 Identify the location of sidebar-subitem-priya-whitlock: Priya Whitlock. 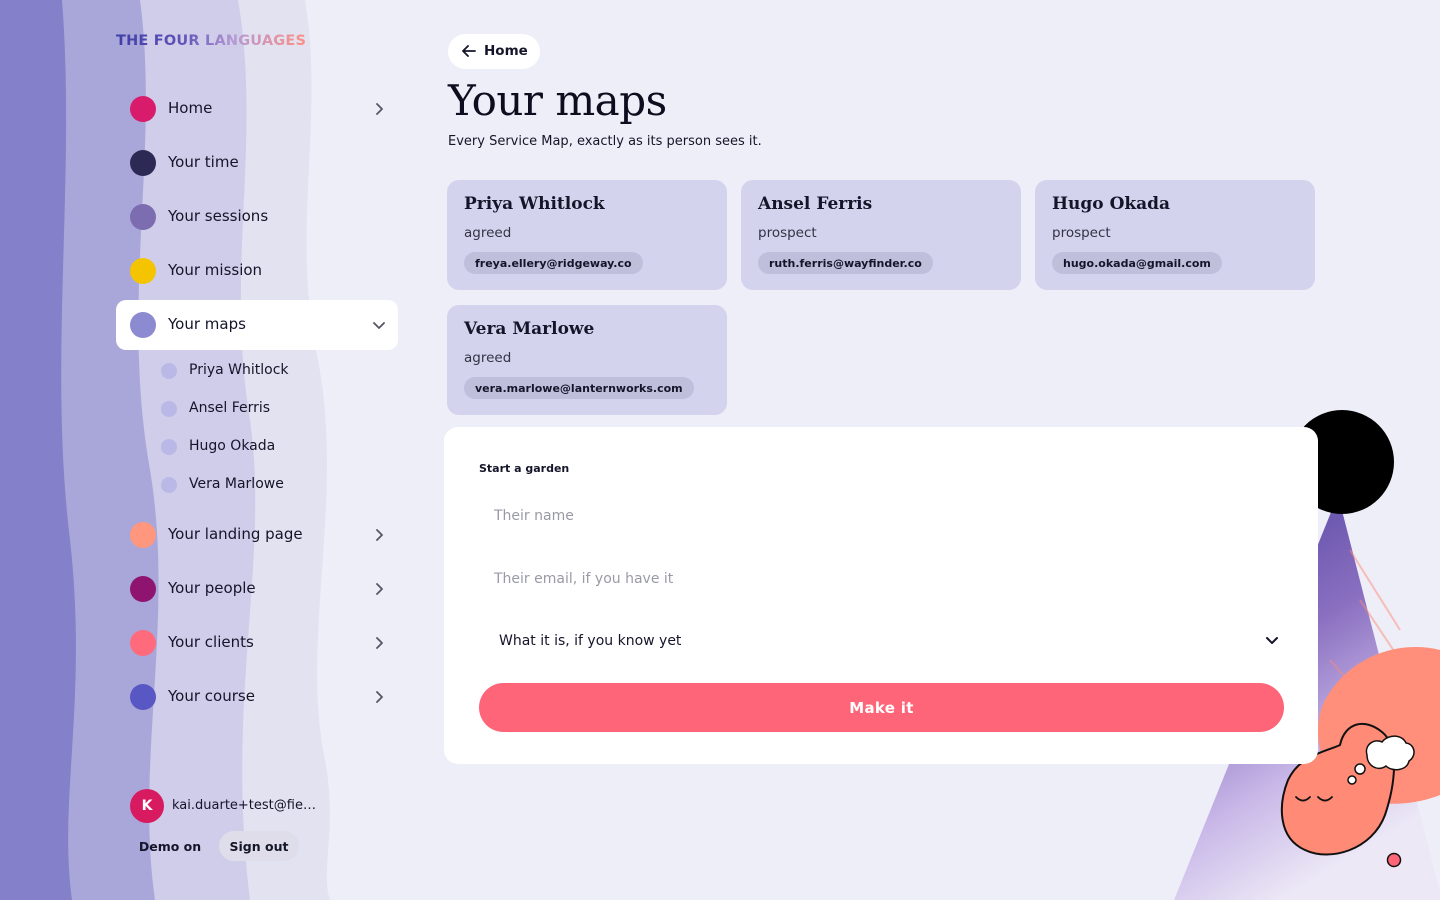
(257, 371).